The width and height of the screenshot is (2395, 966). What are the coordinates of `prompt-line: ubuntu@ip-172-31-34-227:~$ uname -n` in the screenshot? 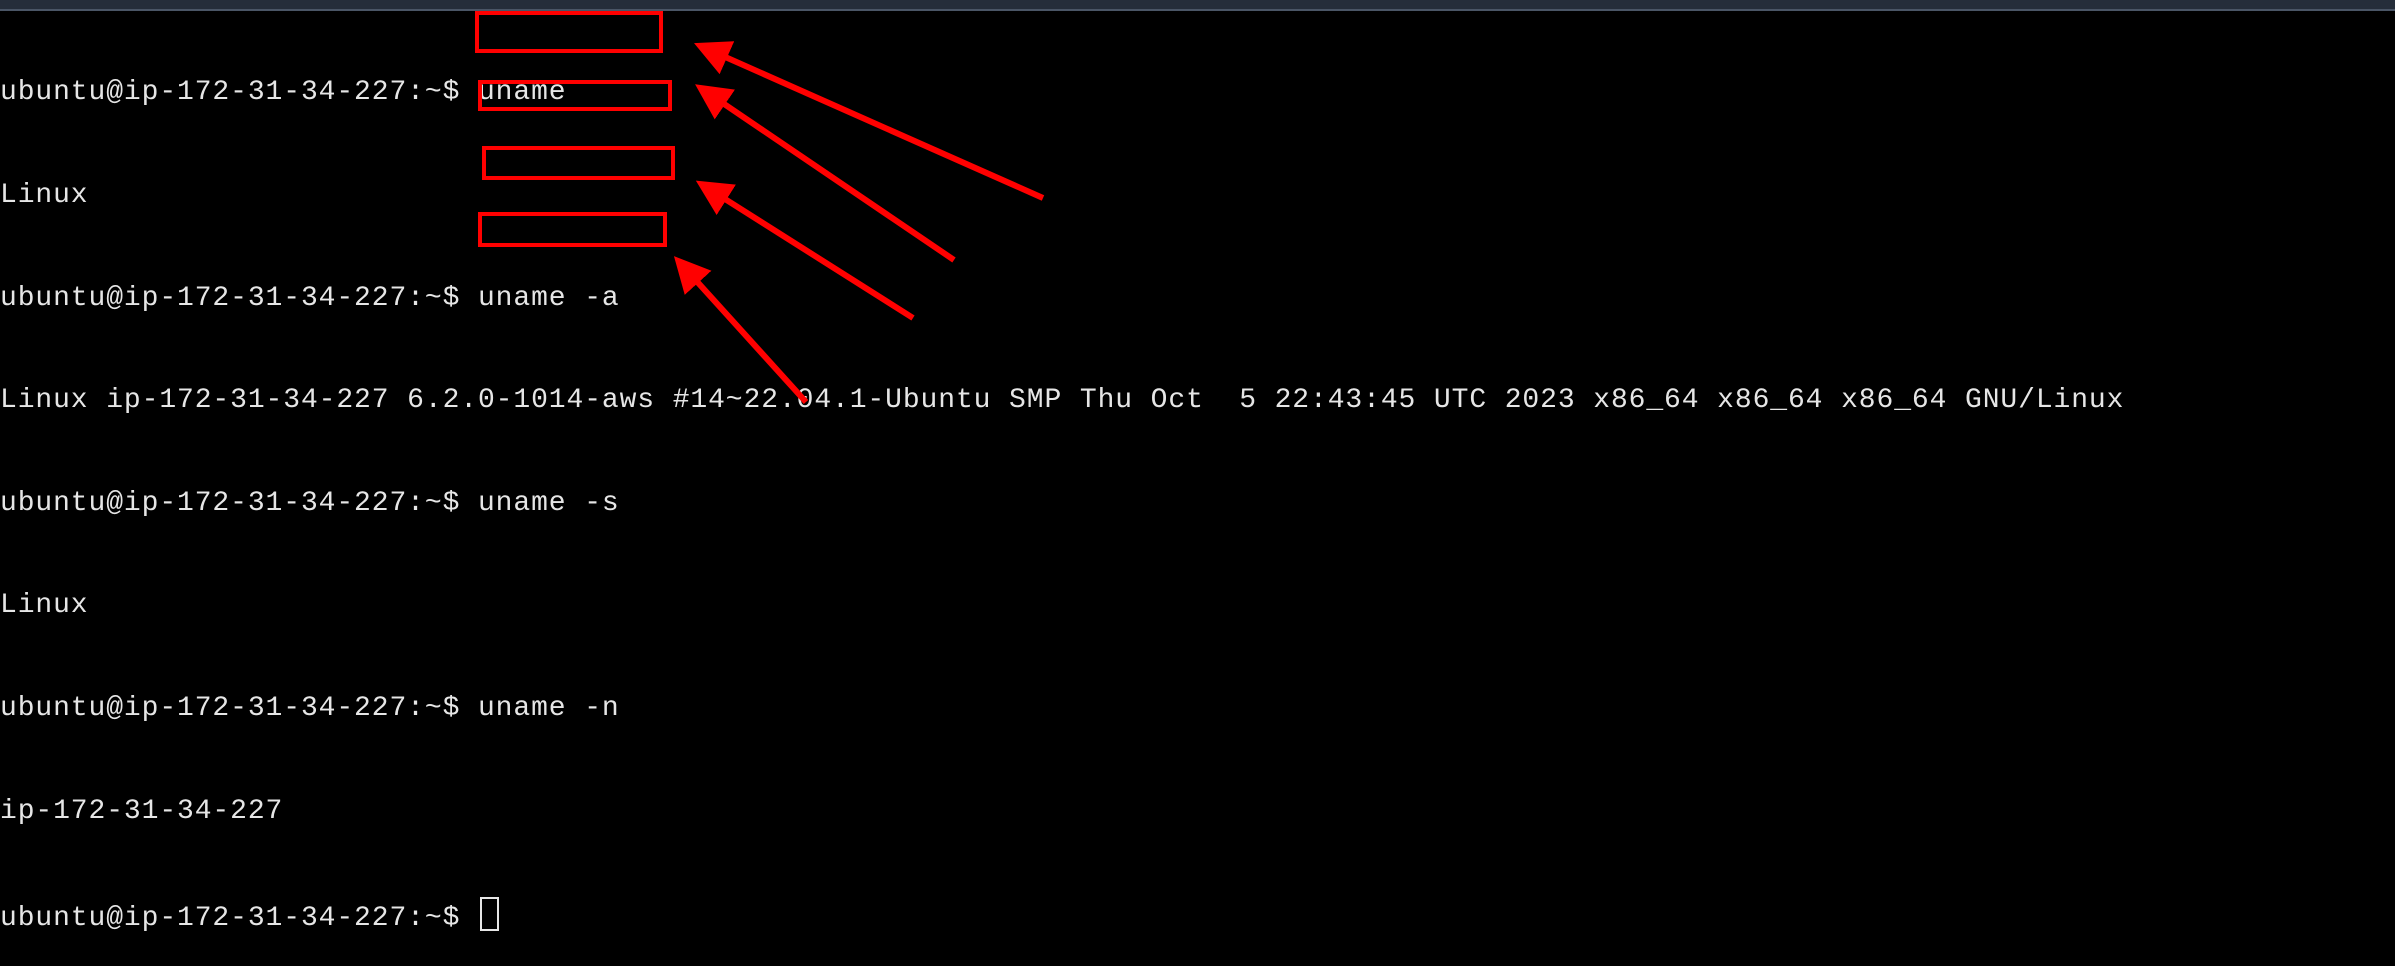 It's located at (1062, 709).